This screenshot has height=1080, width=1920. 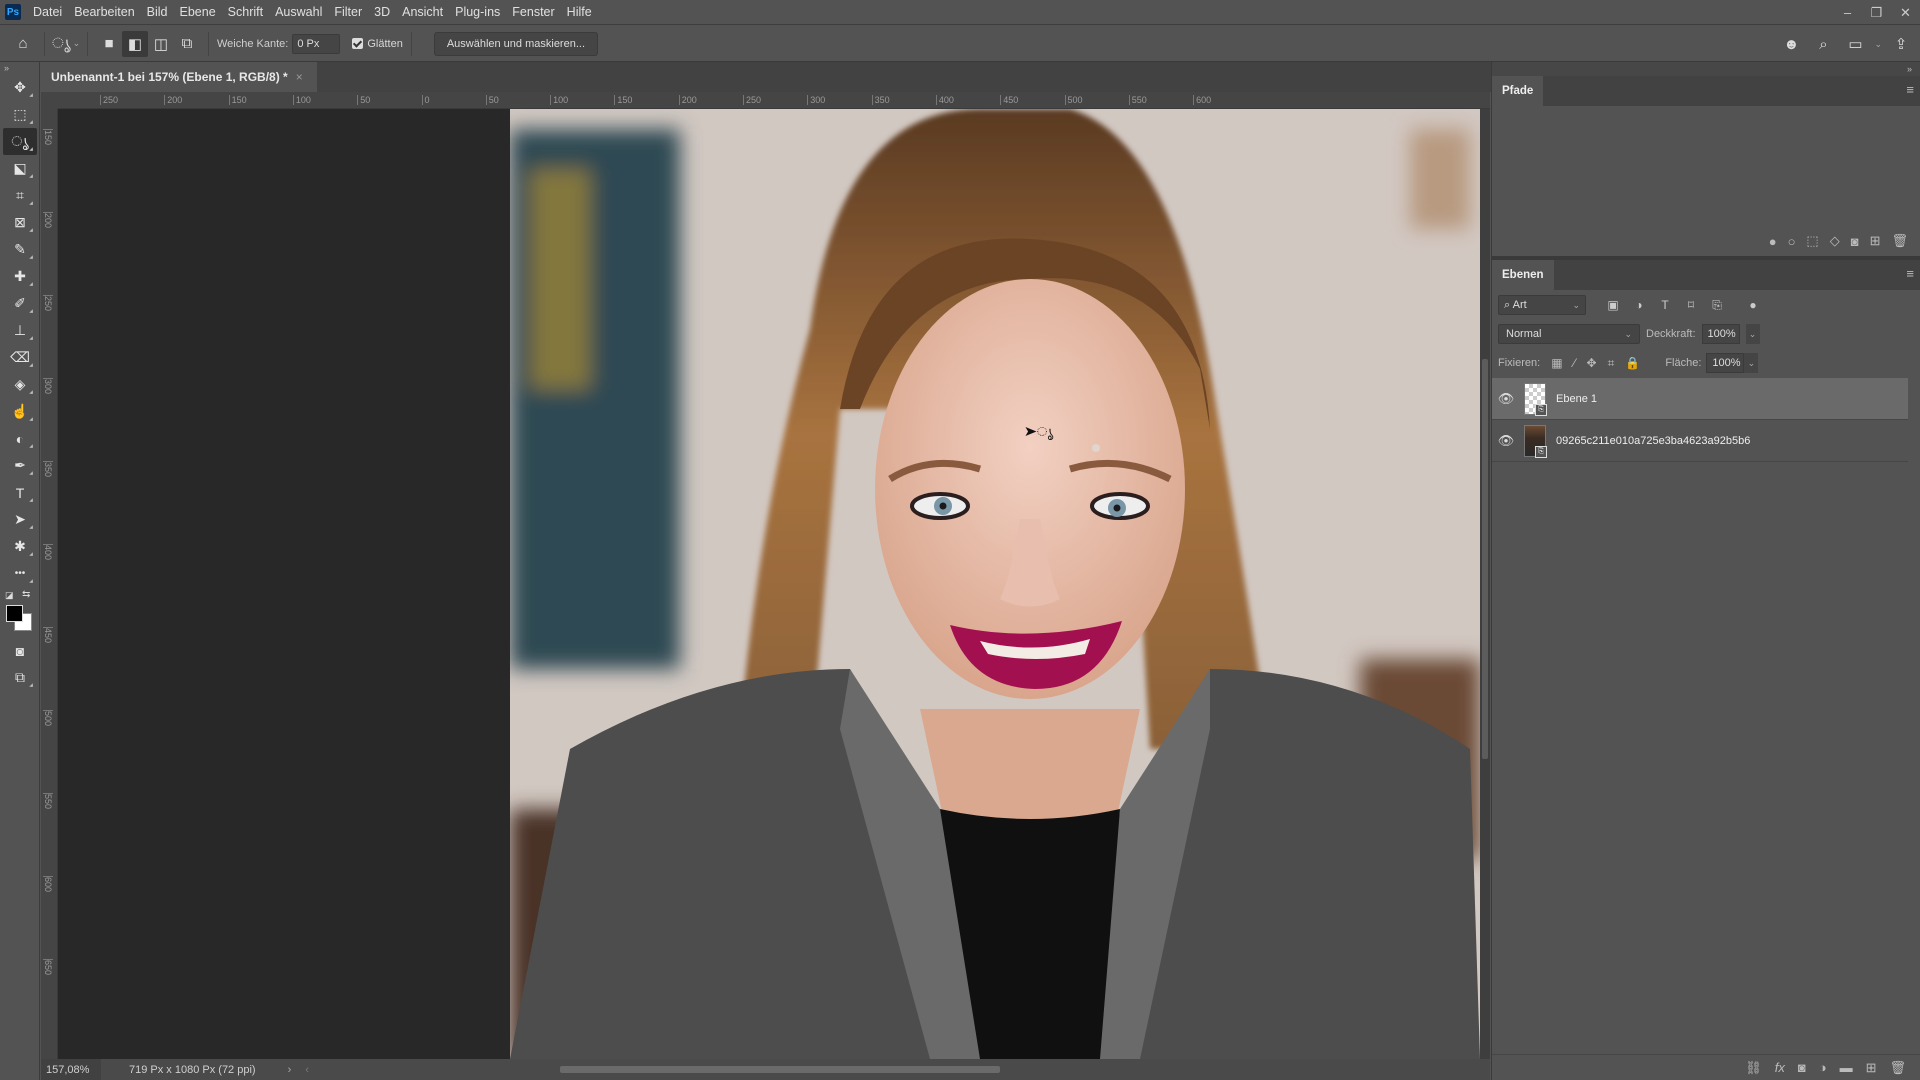 What do you see at coordinates (20, 546) in the screenshot?
I see `custom-shape-tool: ✱` at bounding box center [20, 546].